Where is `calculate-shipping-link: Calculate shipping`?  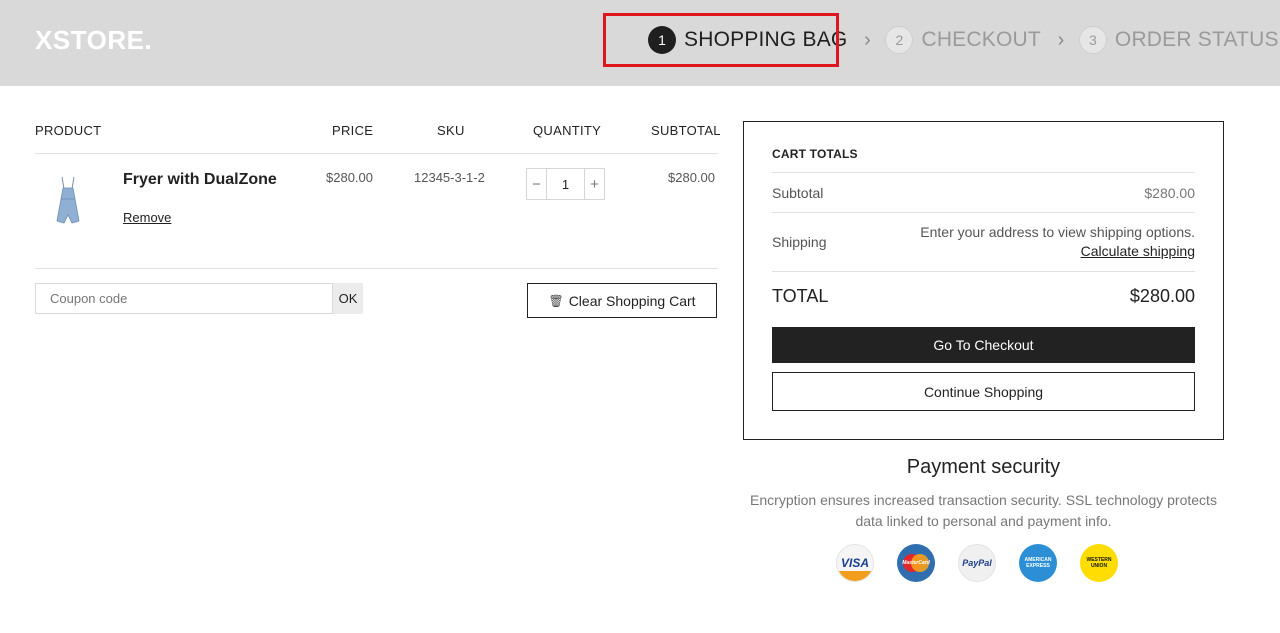
calculate-shipping-link: Calculate shipping is located at coordinates (1138, 251).